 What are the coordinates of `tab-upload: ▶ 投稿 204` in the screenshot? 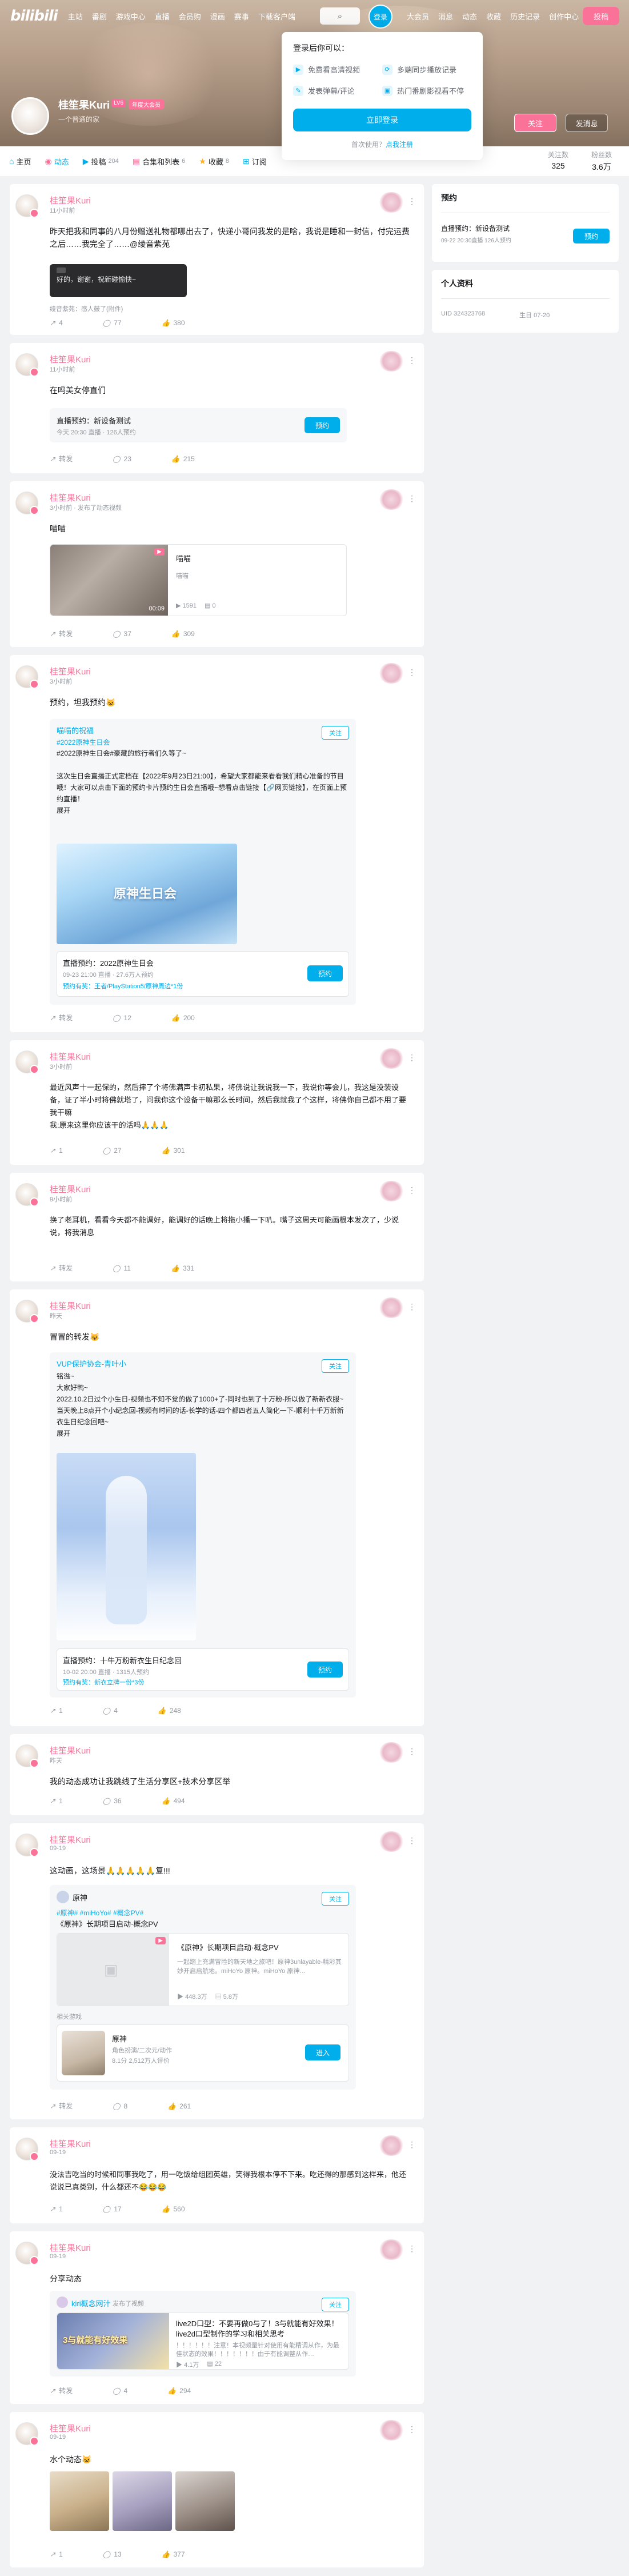 It's located at (101, 161).